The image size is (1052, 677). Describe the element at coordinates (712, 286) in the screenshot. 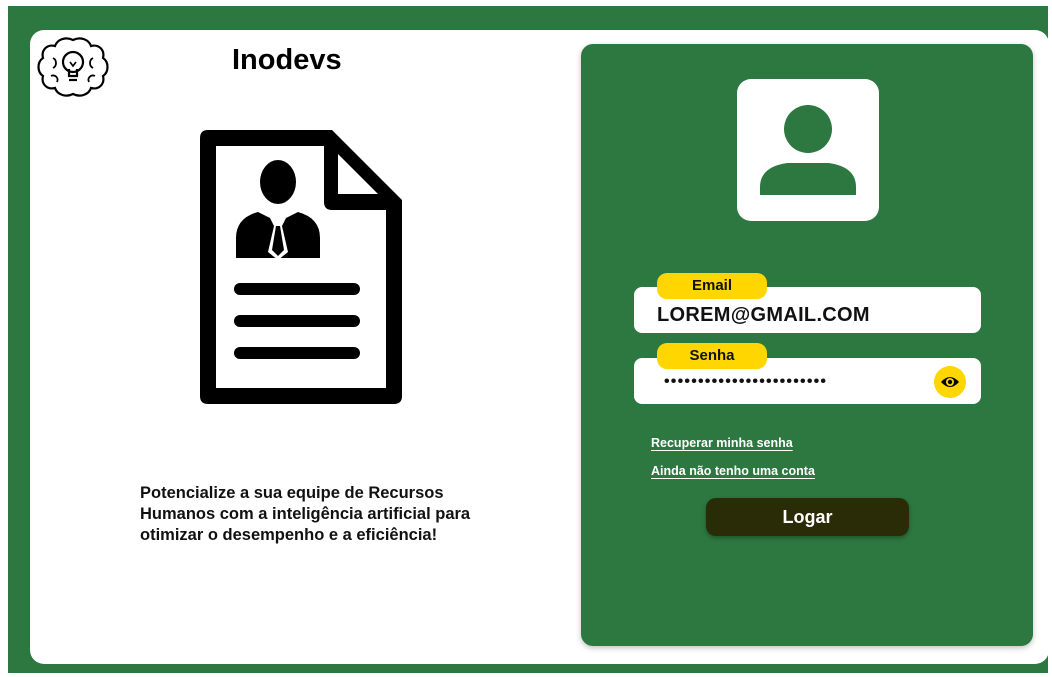

I see `email-label: Email` at that location.